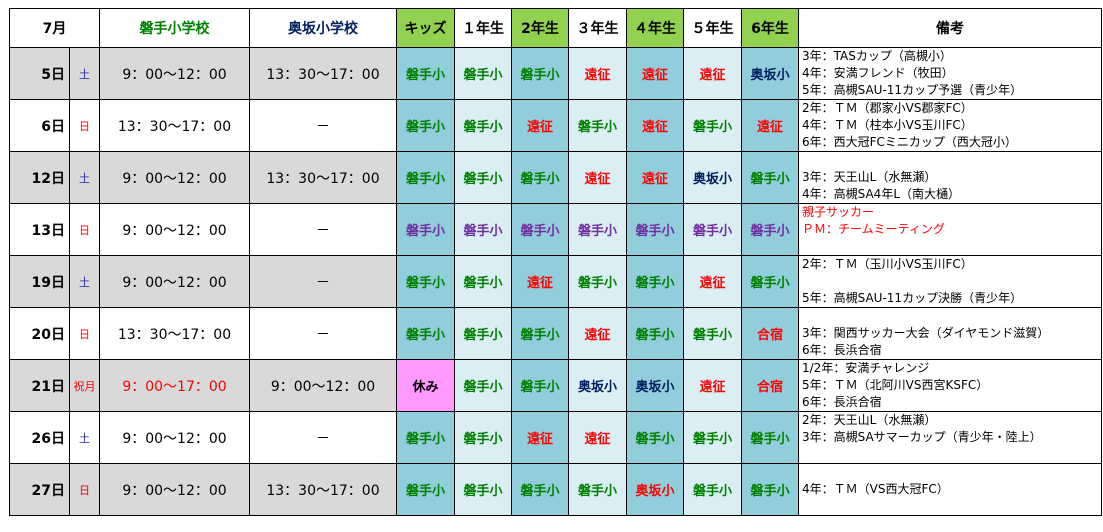 The image size is (1103, 532). Describe the element at coordinates (950, 28) in the screenshot. I see `notes-header: 備考` at that location.